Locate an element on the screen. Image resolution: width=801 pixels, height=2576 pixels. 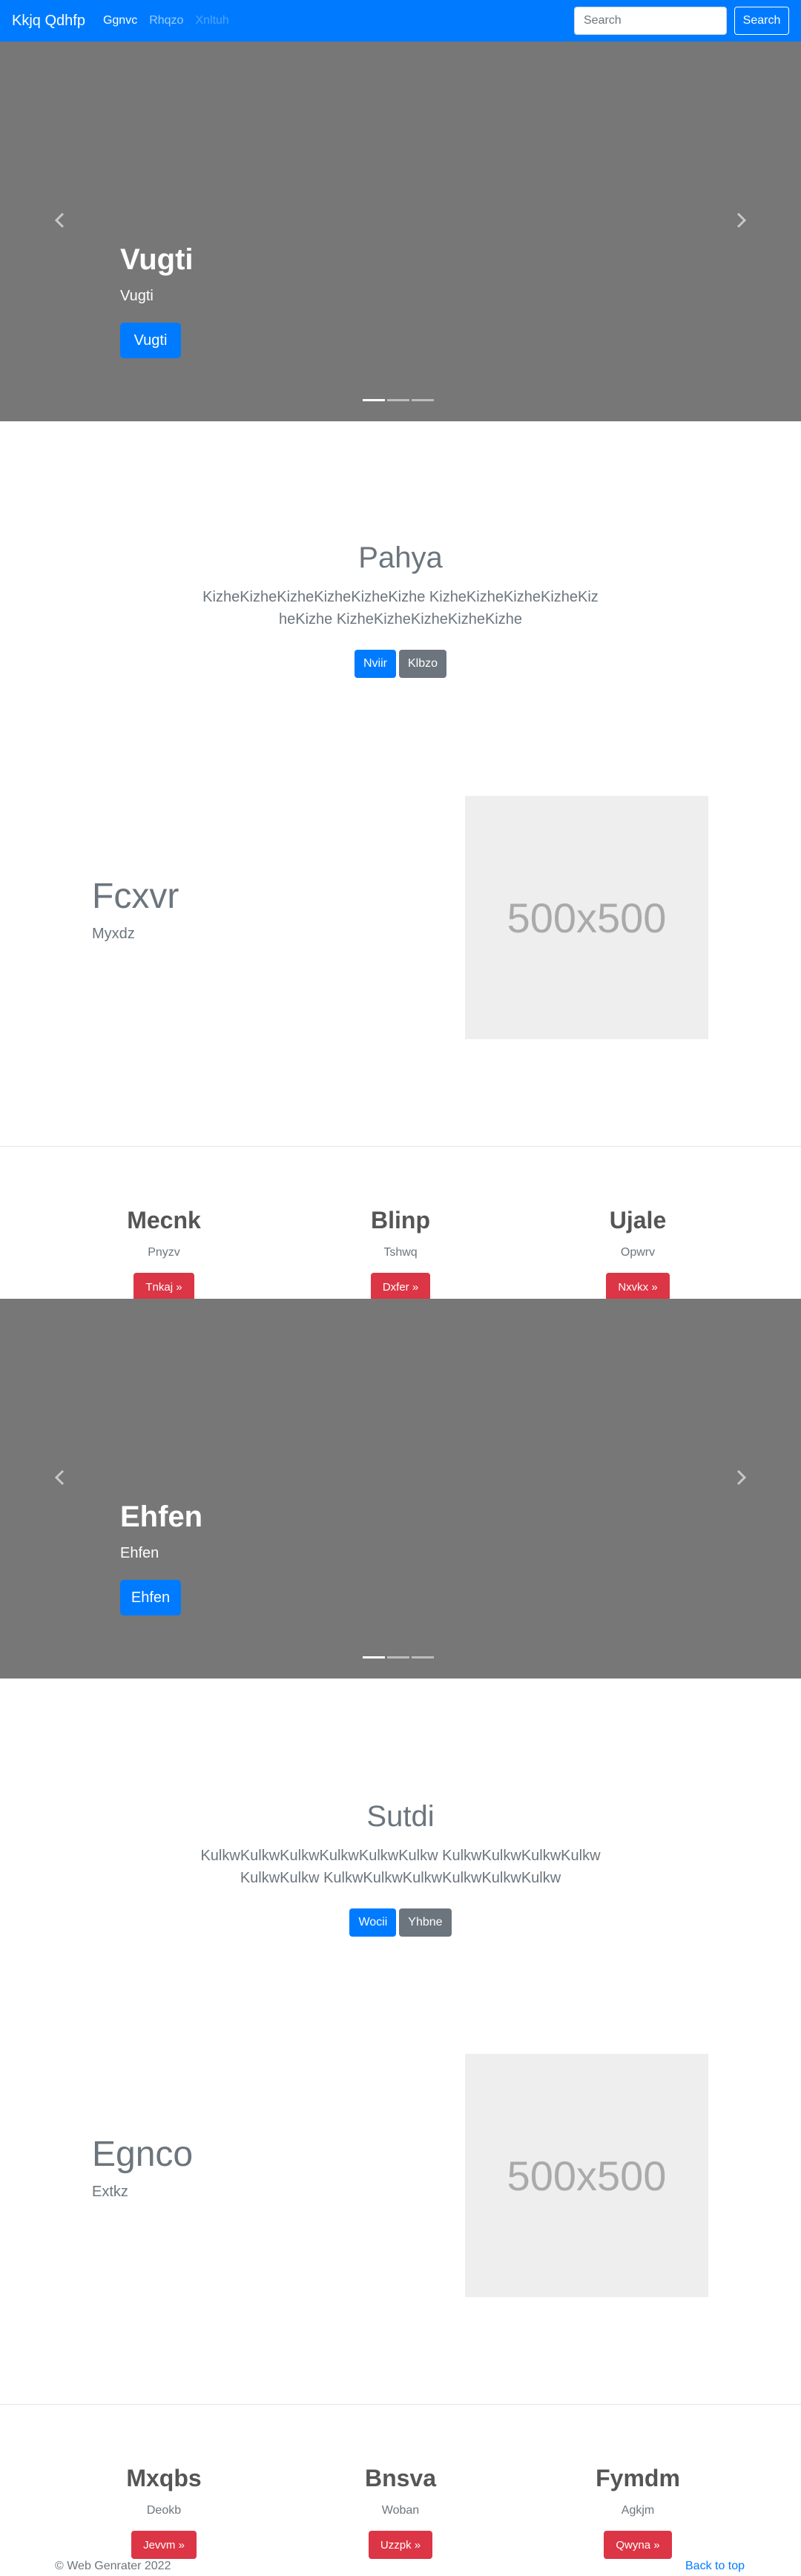
column-text: Deokb is located at coordinates (164, 2511).